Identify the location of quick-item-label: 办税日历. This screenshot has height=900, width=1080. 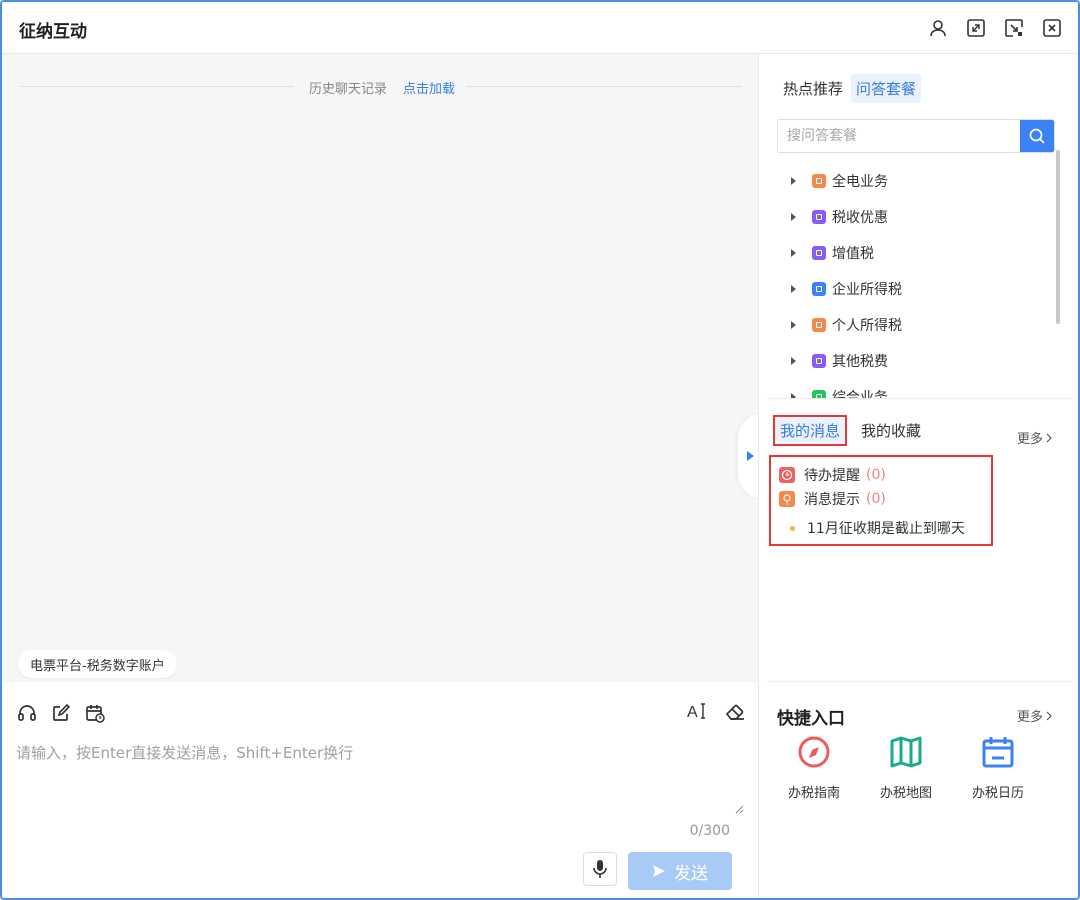
(997, 793).